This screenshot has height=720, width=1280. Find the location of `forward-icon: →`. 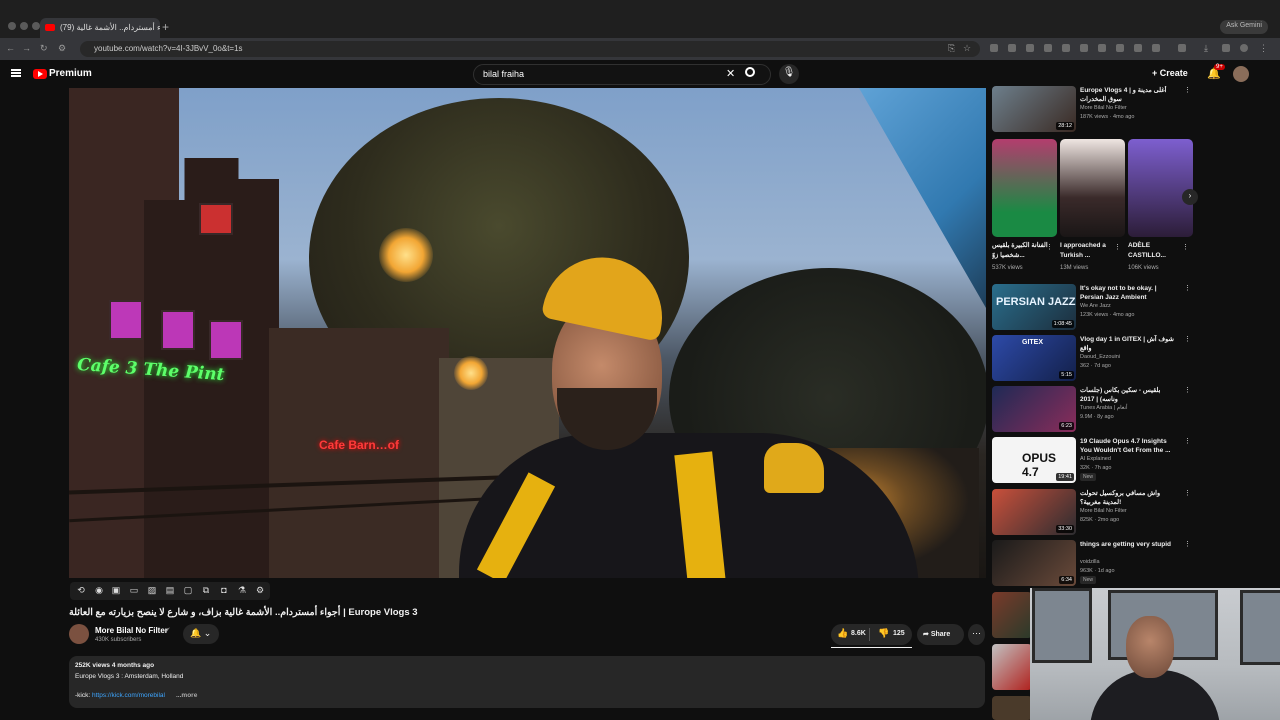

forward-icon: → is located at coordinates (26, 48).